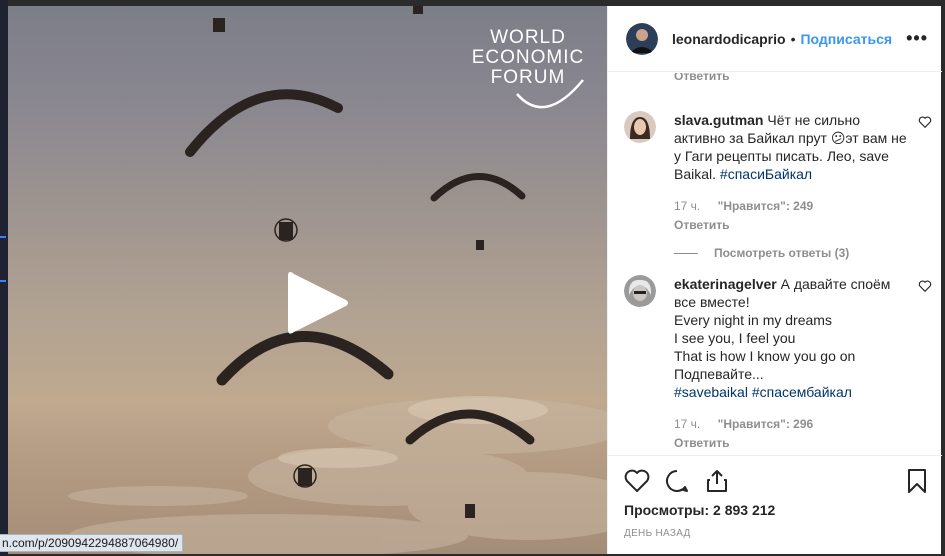 The image size is (945, 556). What do you see at coordinates (550, 94) in the screenshot?
I see `wef-arc-logo` at bounding box center [550, 94].